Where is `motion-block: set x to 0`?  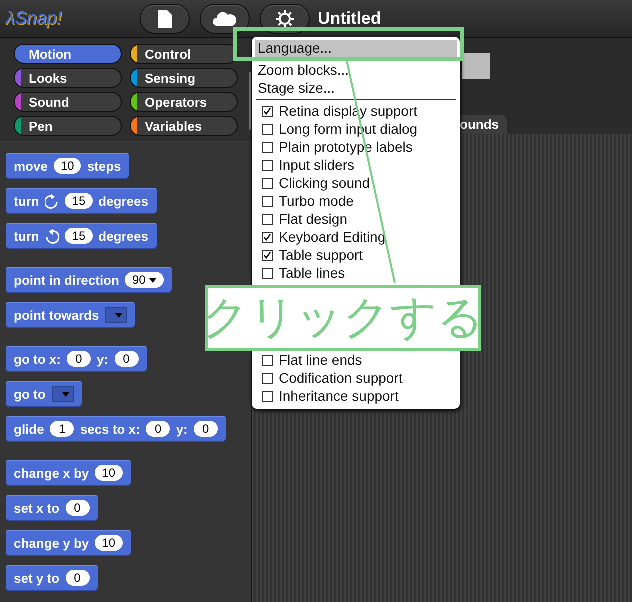
motion-block: set x to 0 is located at coordinates (52, 508).